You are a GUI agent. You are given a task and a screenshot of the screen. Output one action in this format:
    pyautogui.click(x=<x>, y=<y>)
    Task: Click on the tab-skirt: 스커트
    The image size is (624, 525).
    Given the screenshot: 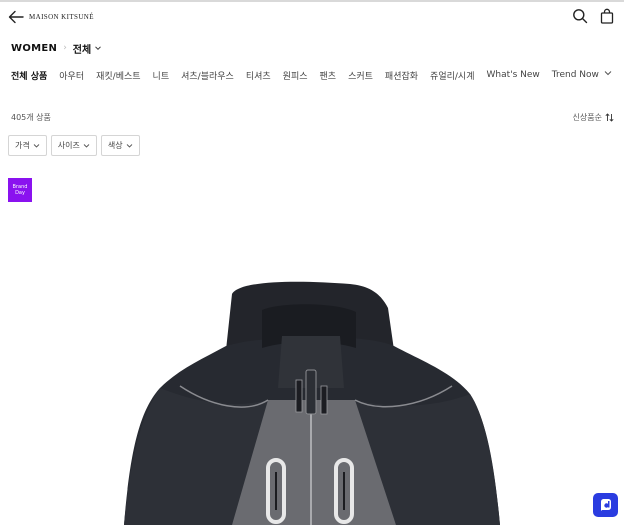 What is the action you would take?
    pyautogui.click(x=360, y=75)
    